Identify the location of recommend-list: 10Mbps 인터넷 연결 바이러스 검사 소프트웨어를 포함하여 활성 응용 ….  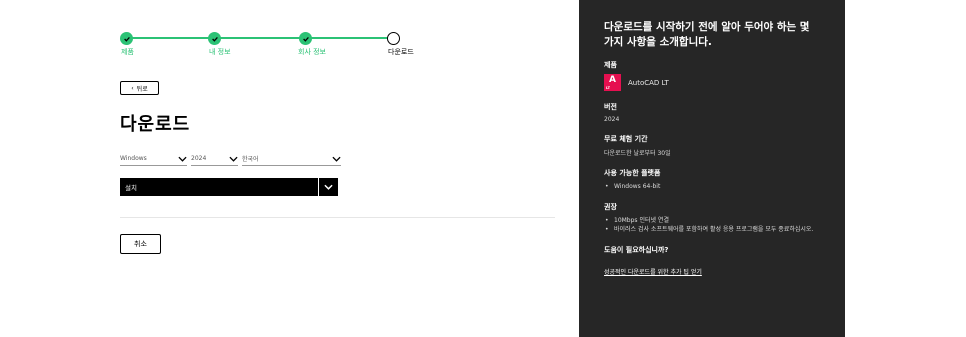
(712, 225).